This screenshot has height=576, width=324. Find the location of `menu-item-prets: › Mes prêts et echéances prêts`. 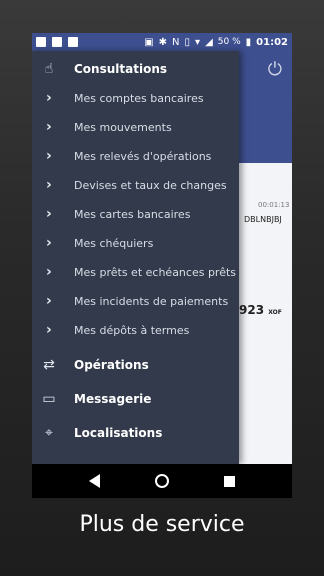

menu-item-prets: › Mes prêts et echéances prêts is located at coordinates (135, 272).